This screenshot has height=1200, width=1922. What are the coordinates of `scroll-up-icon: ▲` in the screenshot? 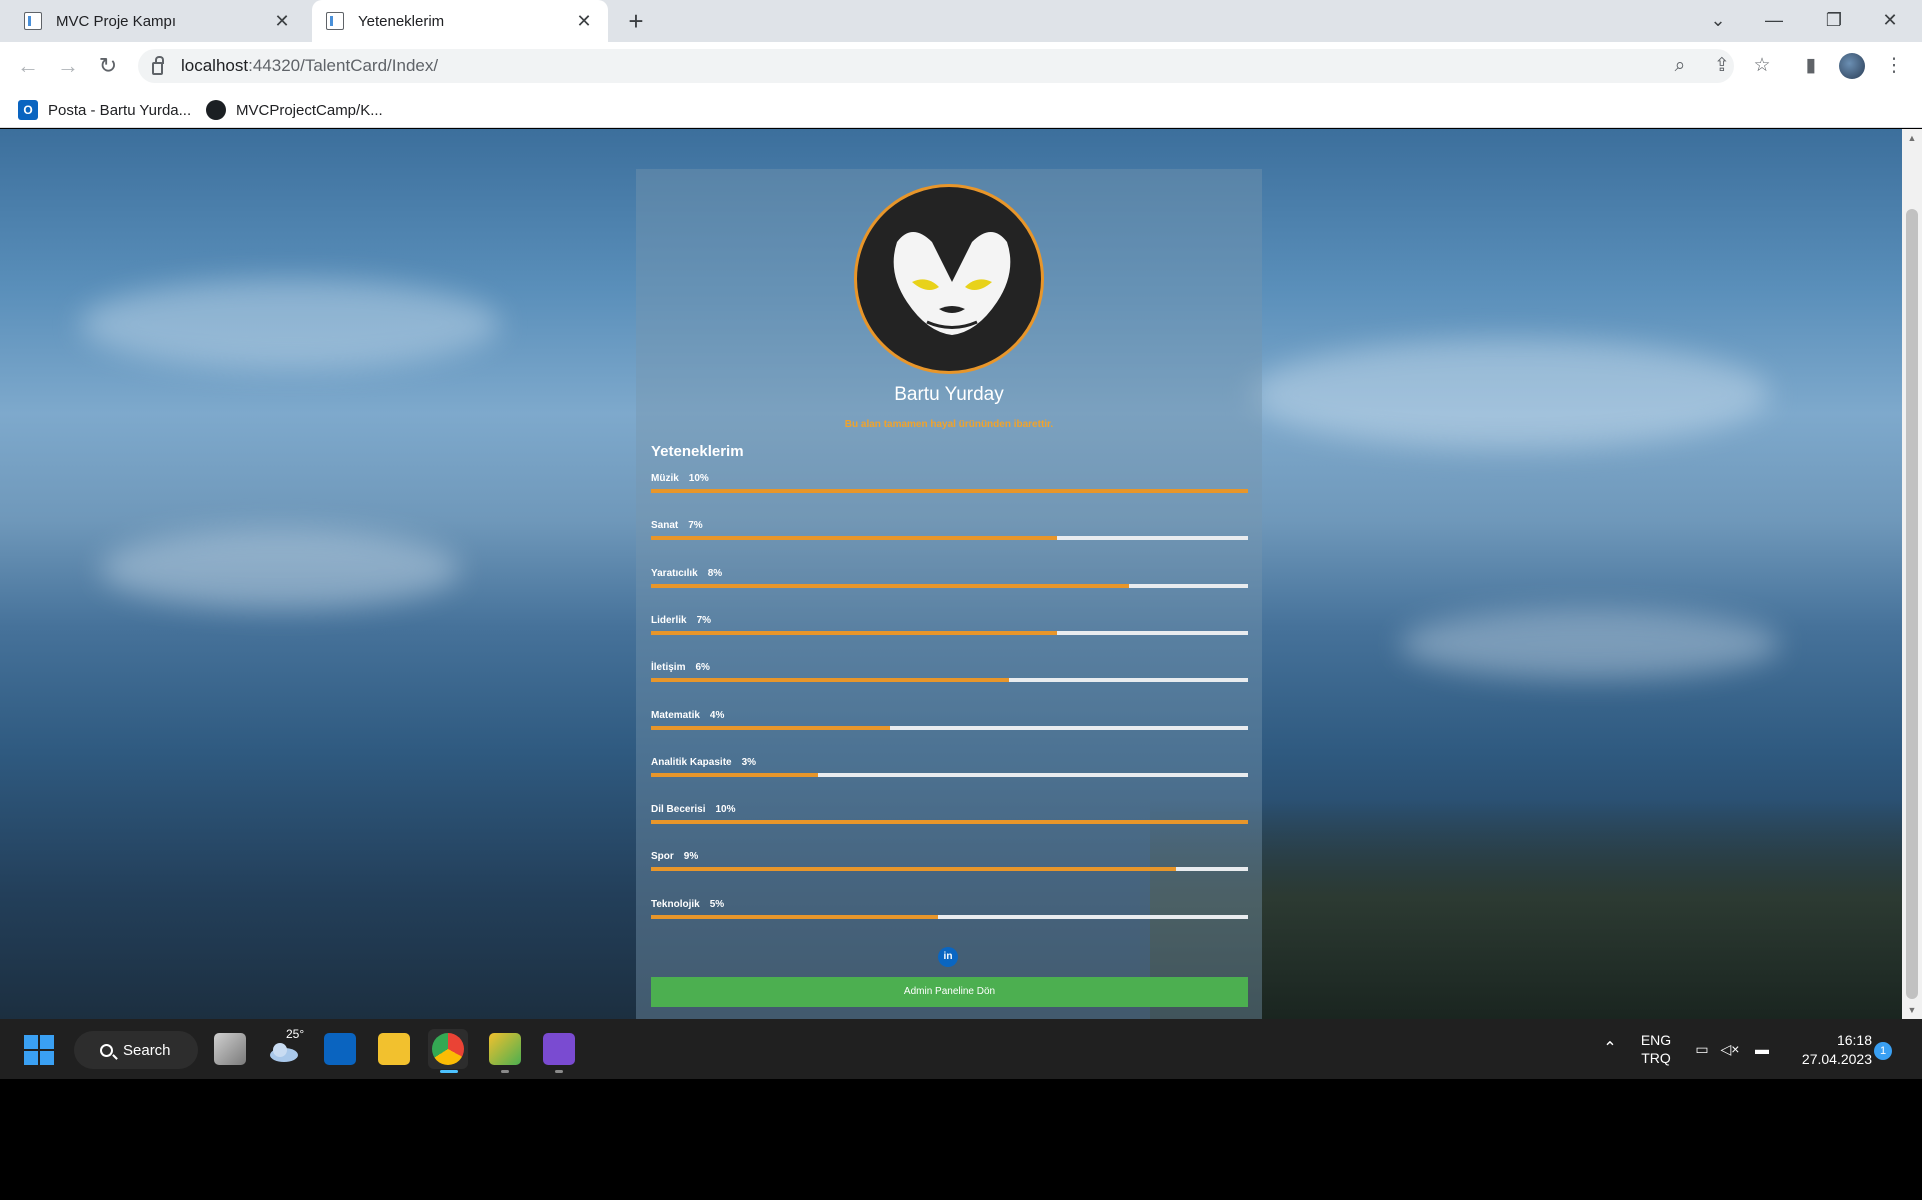 It's located at (1912, 138).